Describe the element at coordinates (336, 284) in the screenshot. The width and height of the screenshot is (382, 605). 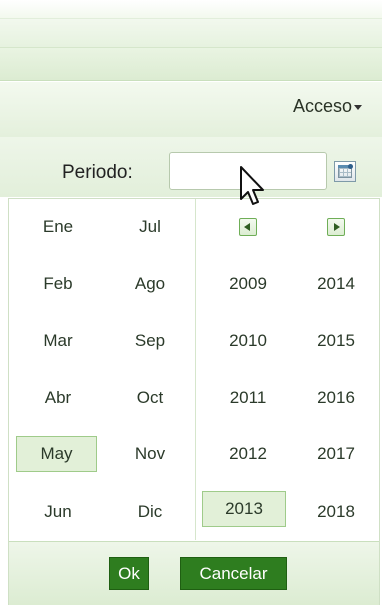
I see `year-cell-2014: 2014` at that location.